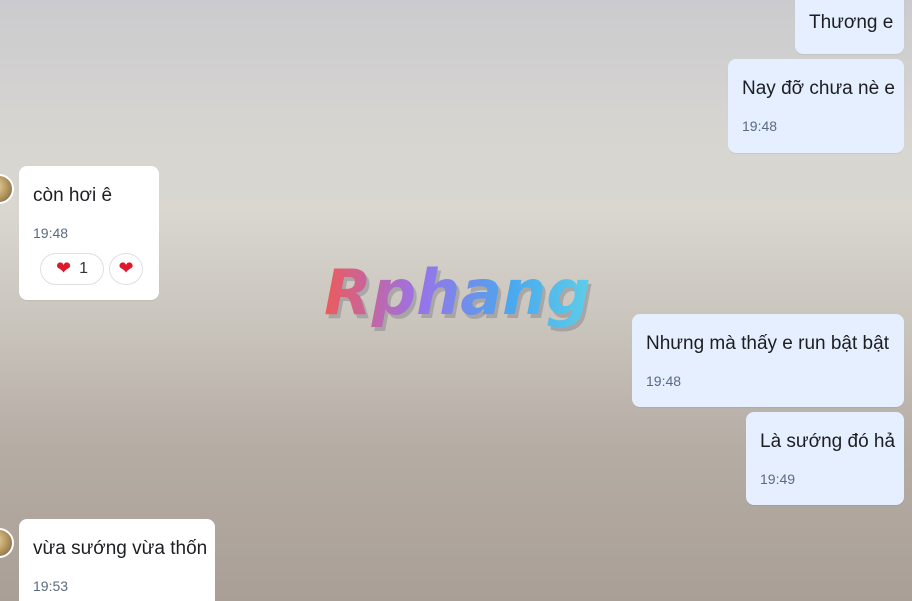 Image resolution: width=912 pixels, height=601 pixels. What do you see at coordinates (51, 586) in the screenshot?
I see `message-timestamp: 19:53` at bounding box center [51, 586].